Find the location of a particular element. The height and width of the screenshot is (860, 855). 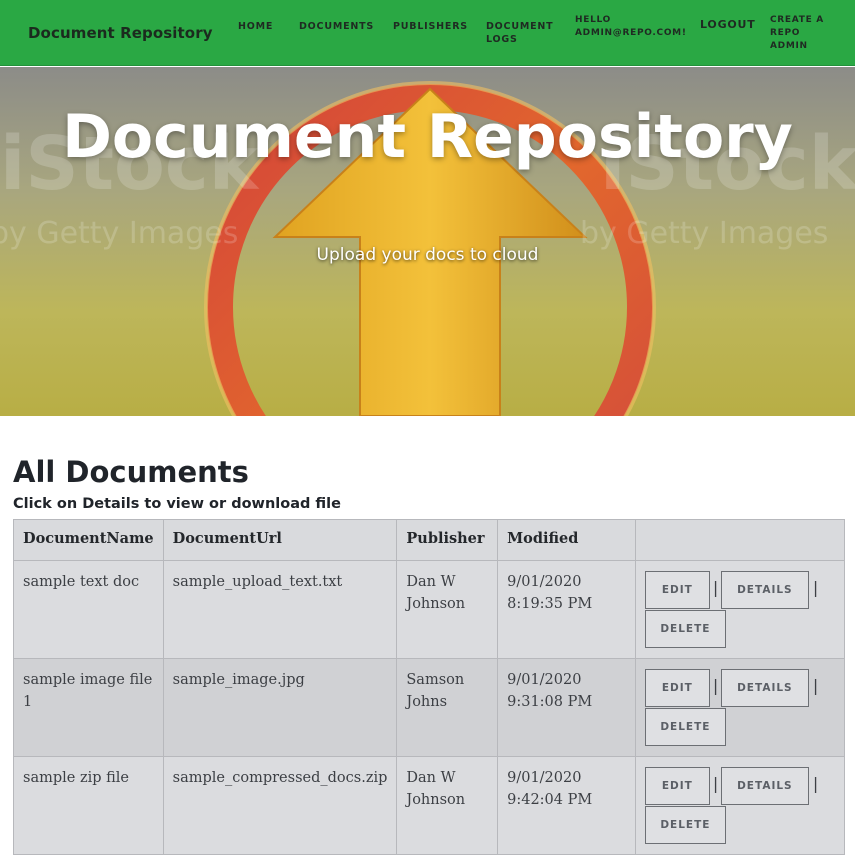

cell-modified: 9/01/2020 9:42:04 PM is located at coordinates (566, 805).